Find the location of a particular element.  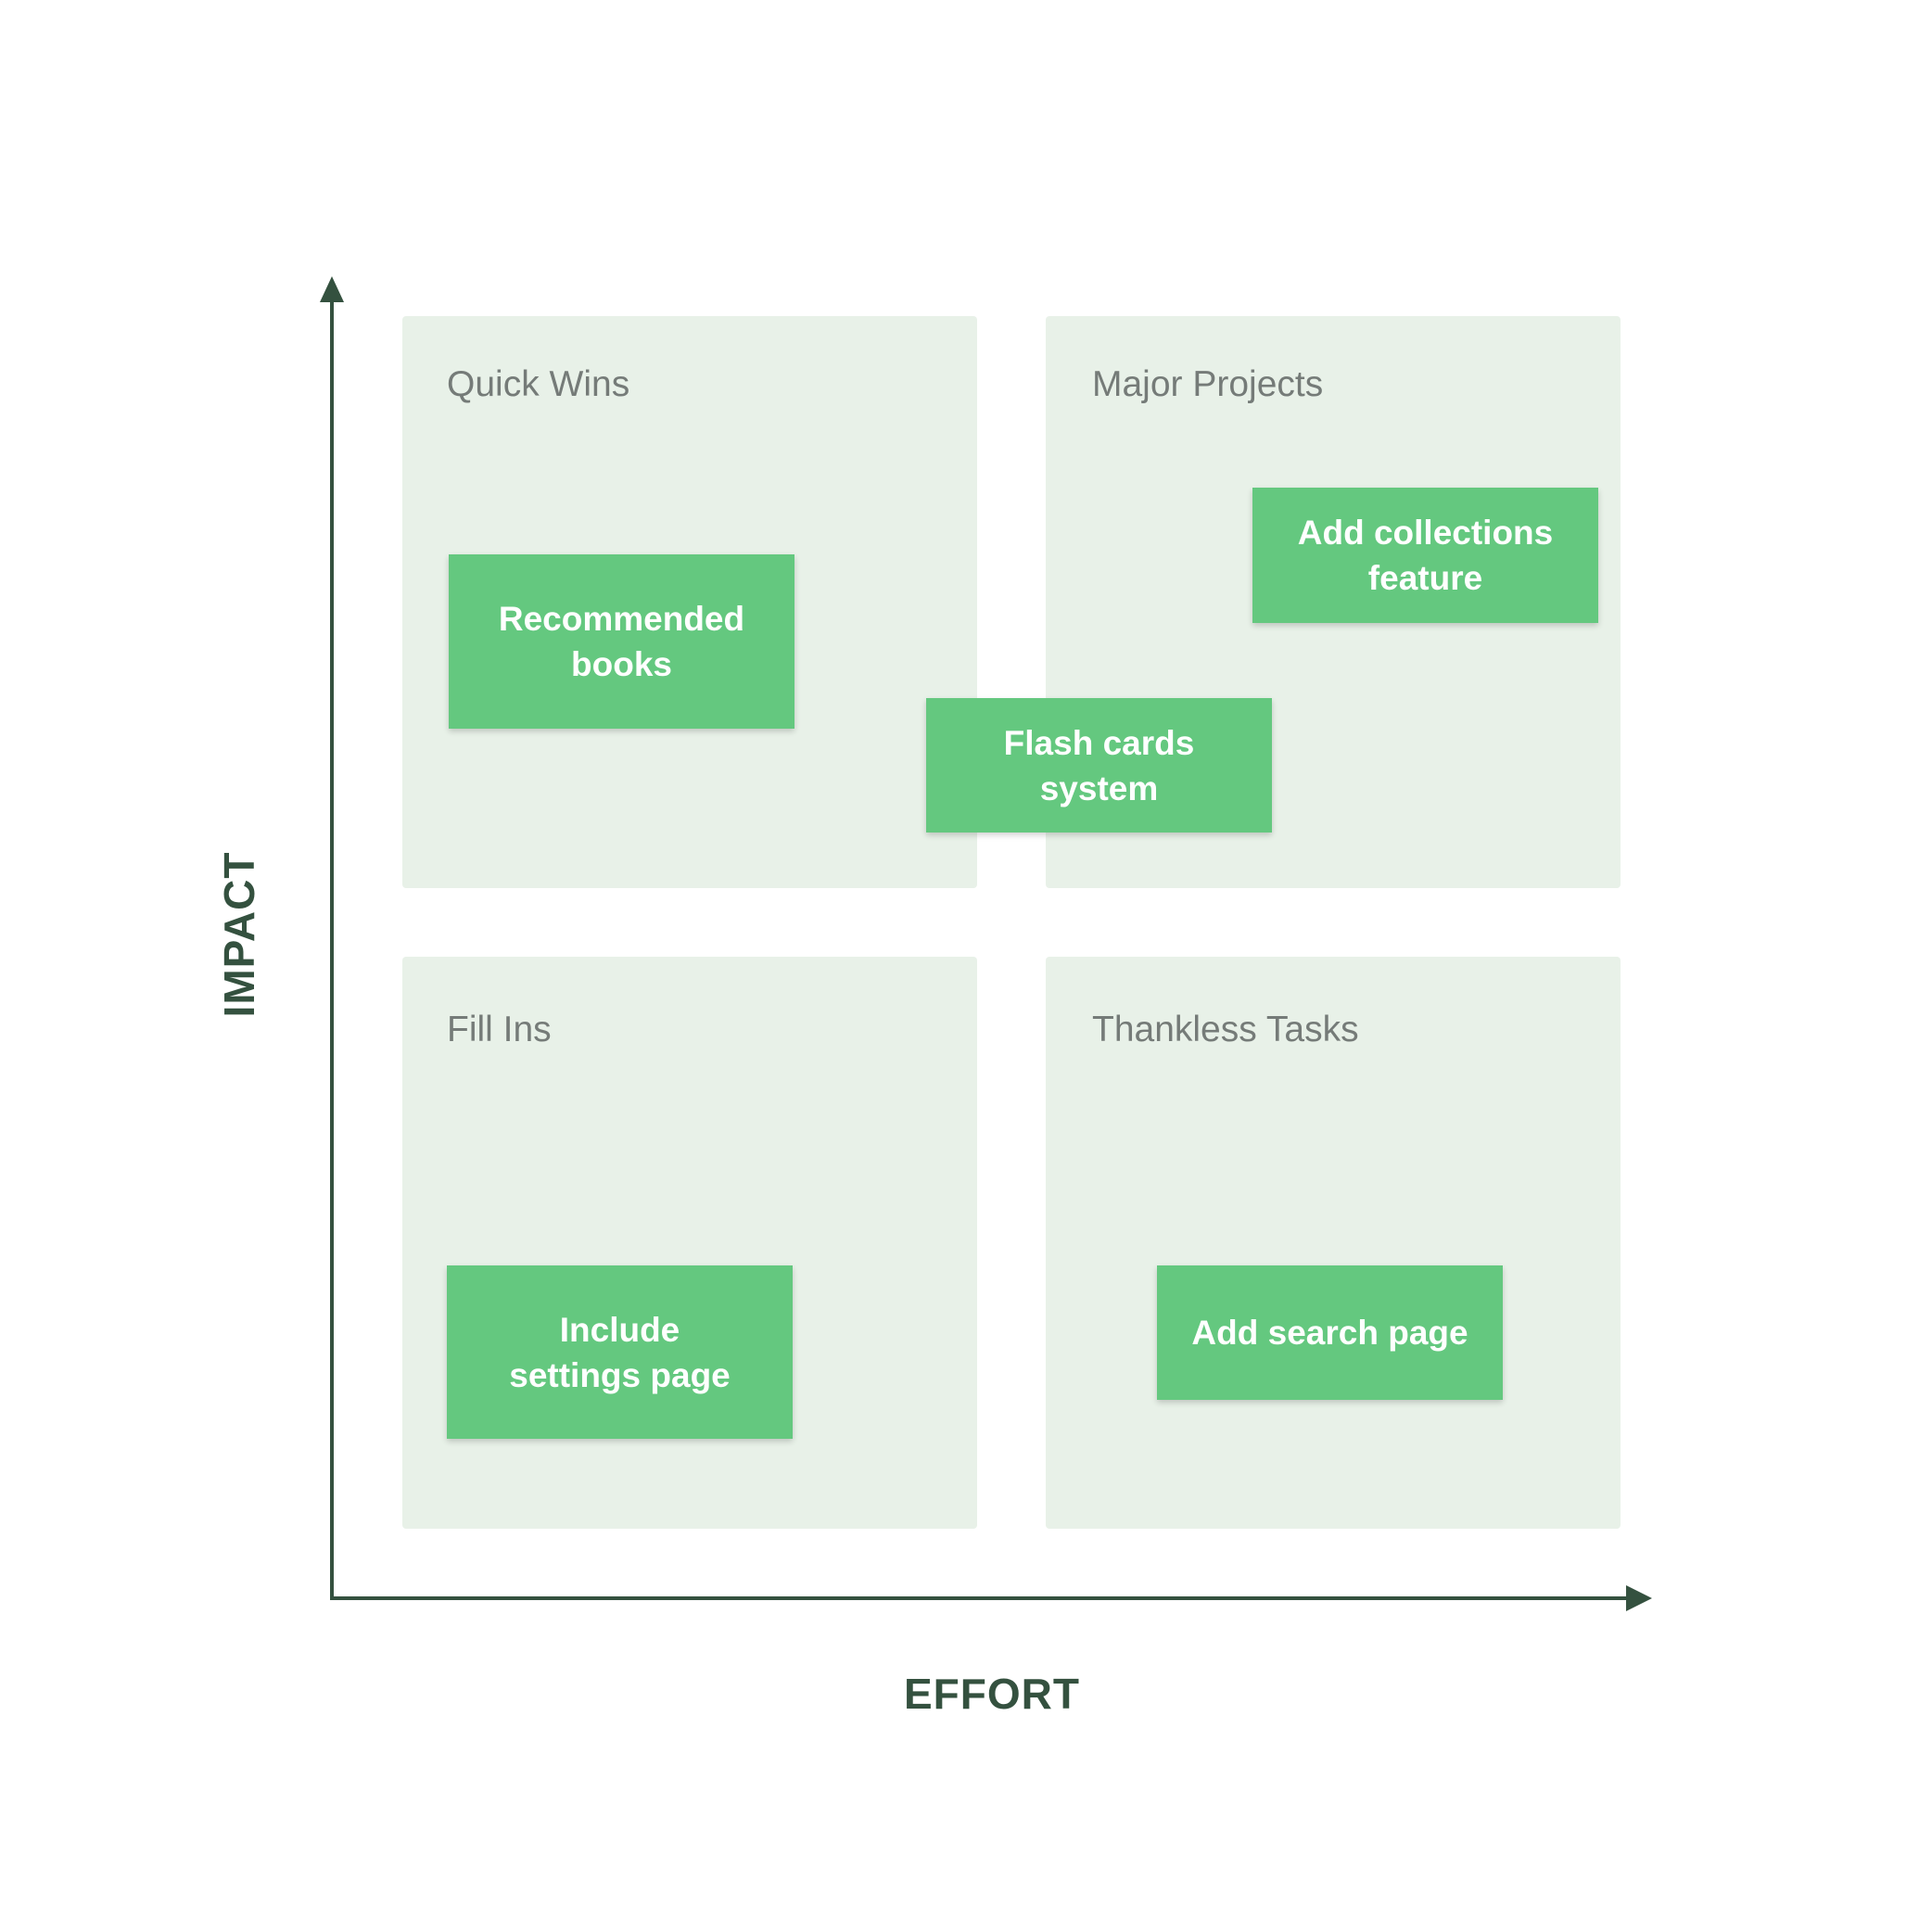

card-flash-cards-system: Flash cards system is located at coordinates (1099, 765).